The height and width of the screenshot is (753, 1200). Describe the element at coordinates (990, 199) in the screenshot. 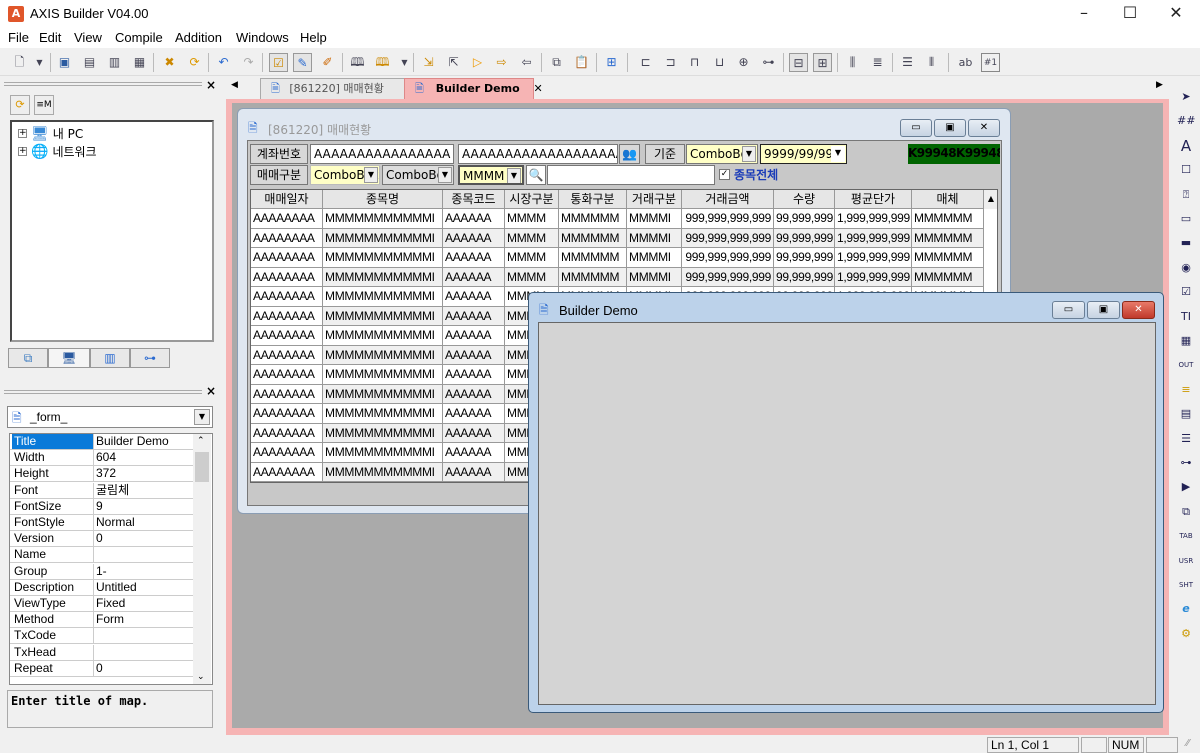

I see `grid-scroll-up-icon: ▲` at that location.